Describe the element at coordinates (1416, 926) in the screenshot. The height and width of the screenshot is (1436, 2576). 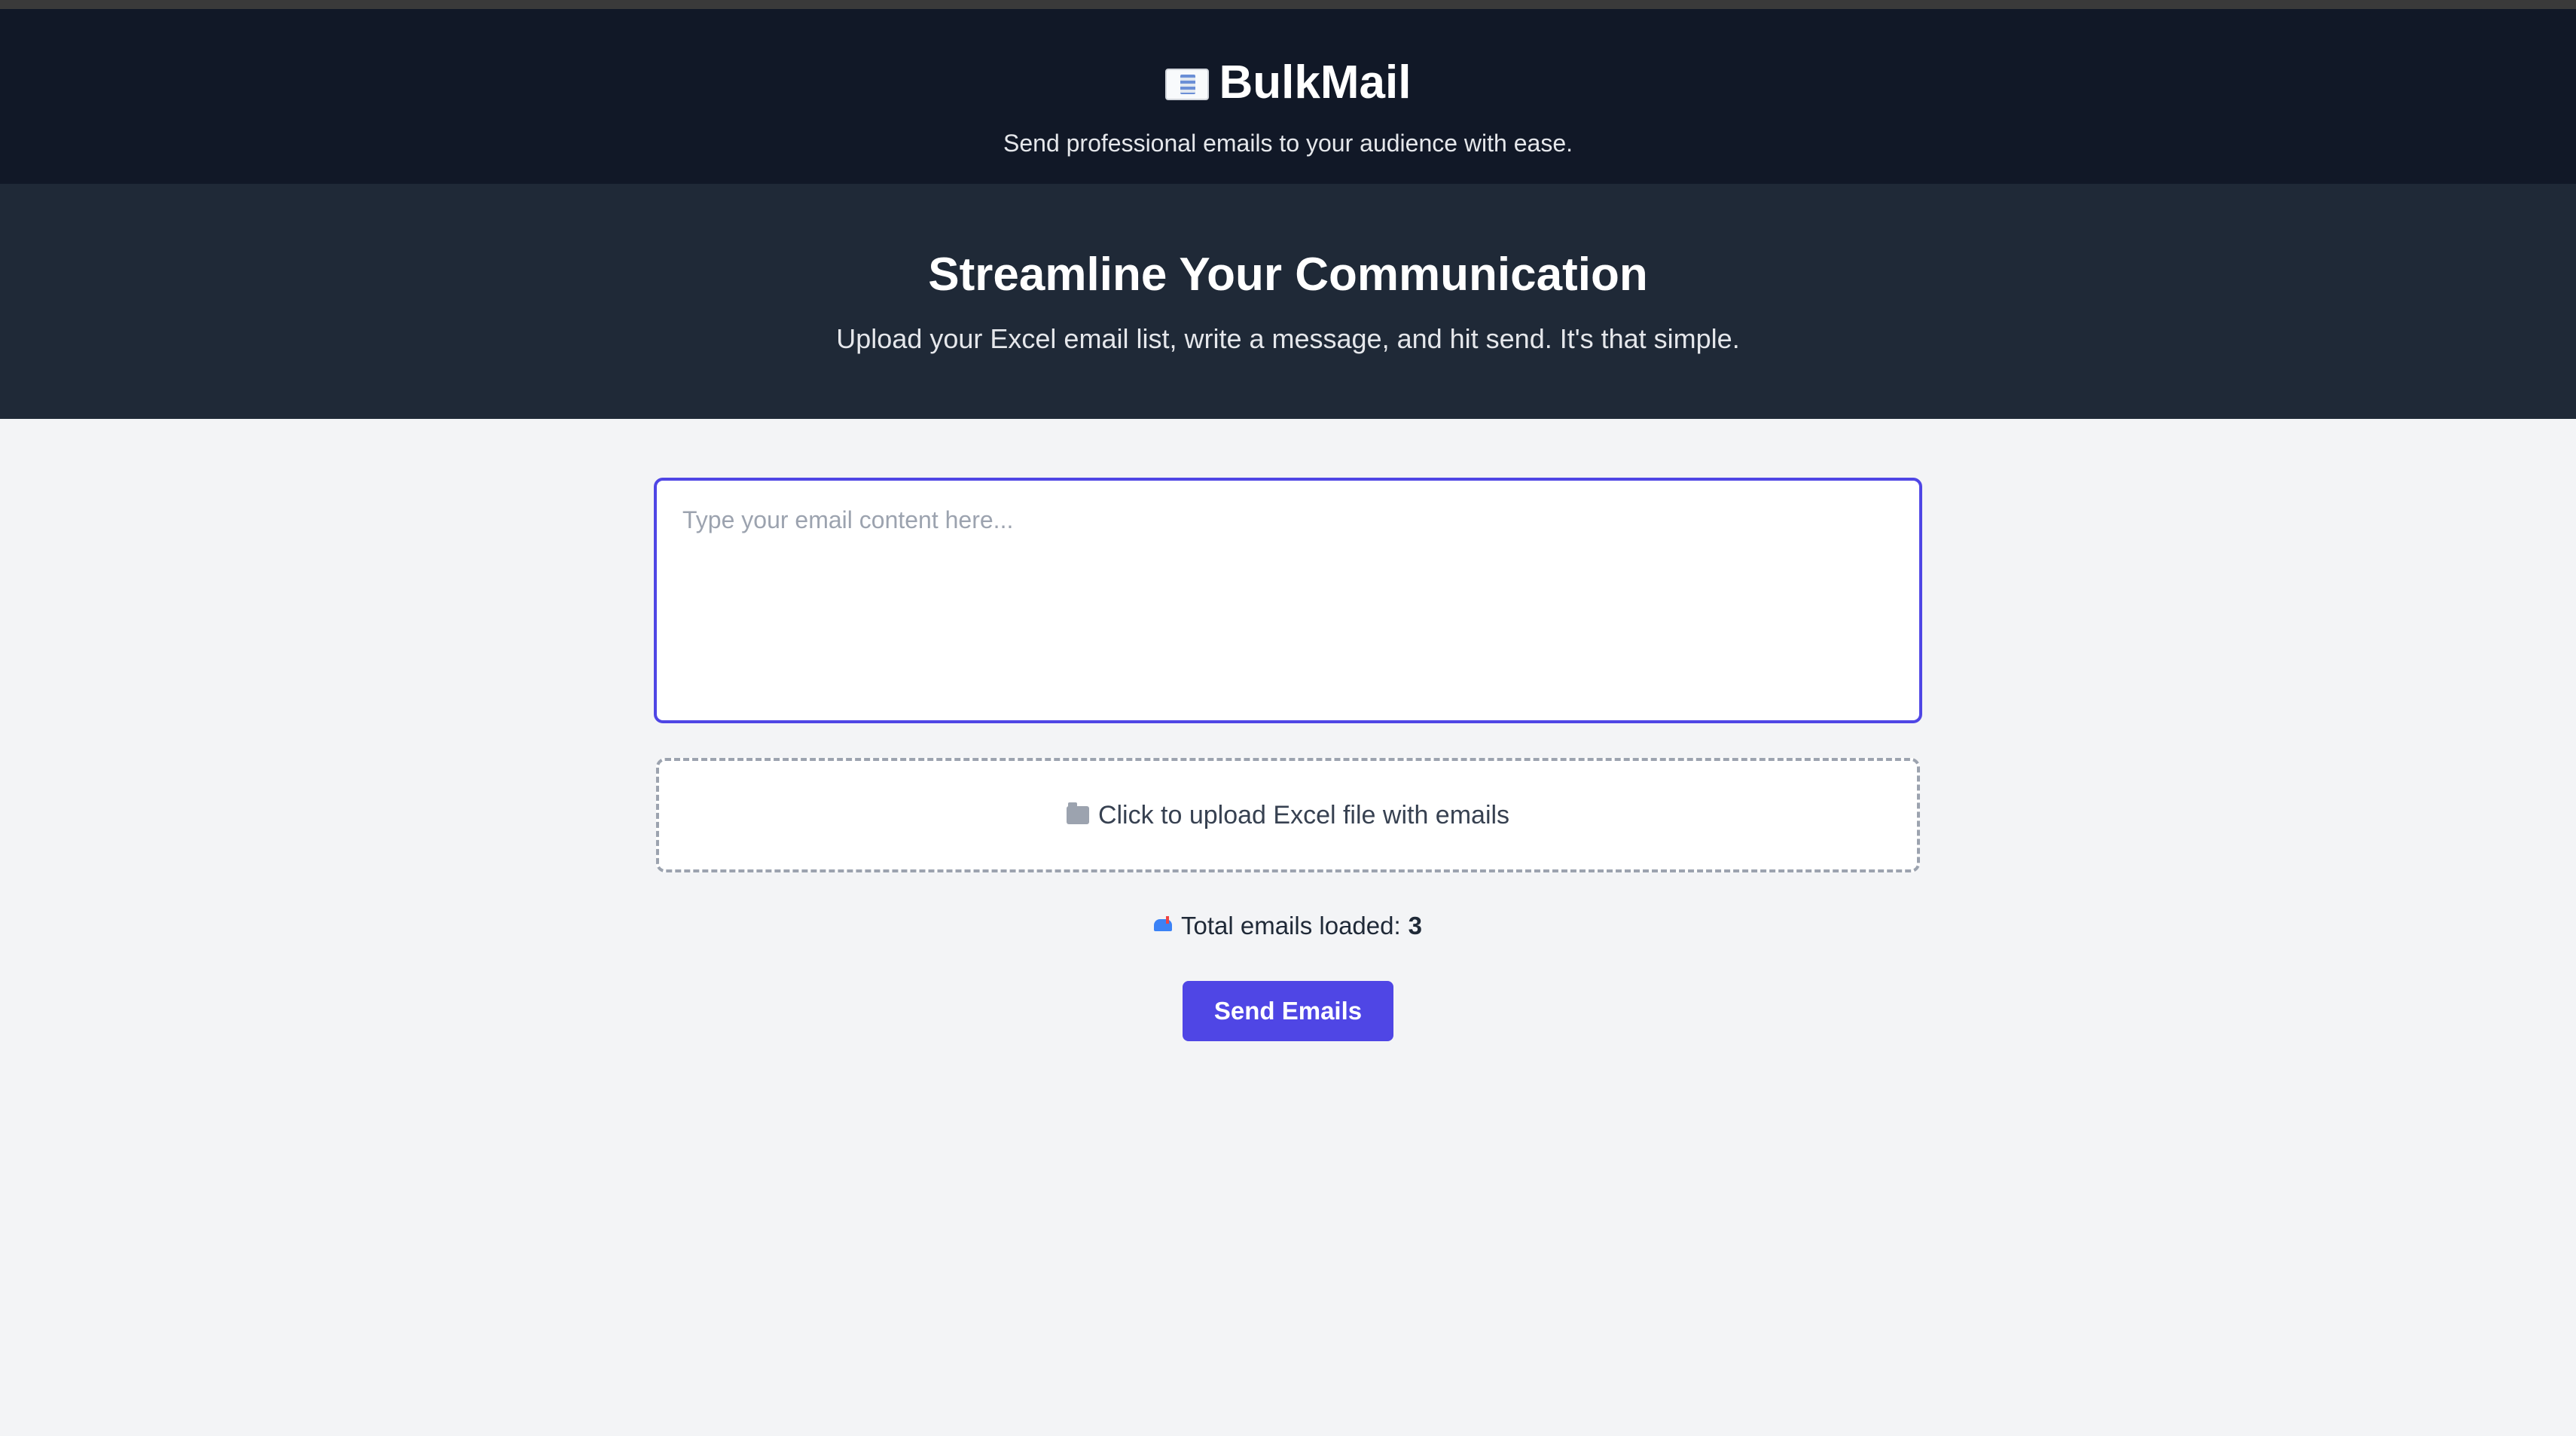
I see `email-count-value: 3` at that location.